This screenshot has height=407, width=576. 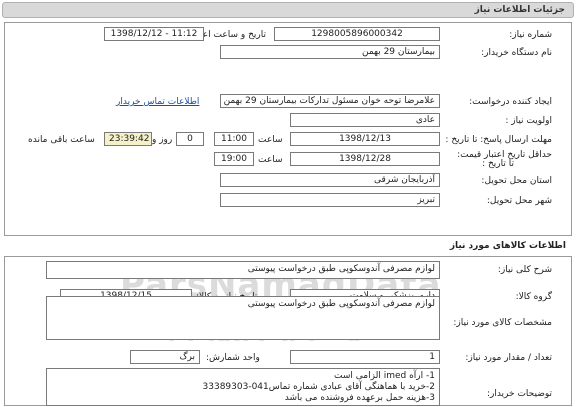 What do you see at coordinates (165, 357) in the screenshot?
I see `unit-field: برگ` at bounding box center [165, 357].